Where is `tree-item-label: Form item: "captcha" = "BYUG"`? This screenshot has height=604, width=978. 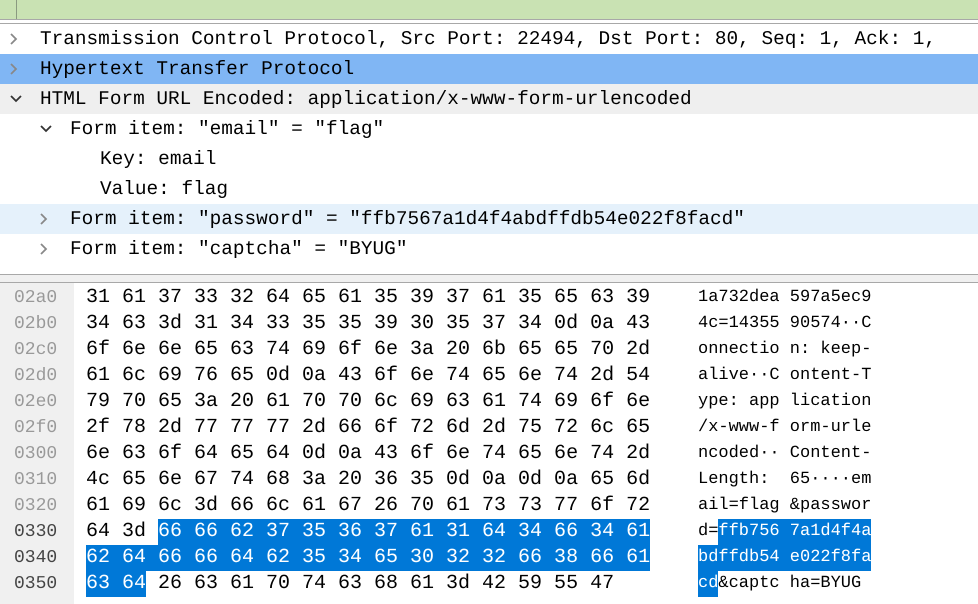
tree-item-label: Form item: "captcha" = "BYUG" is located at coordinates (238, 249).